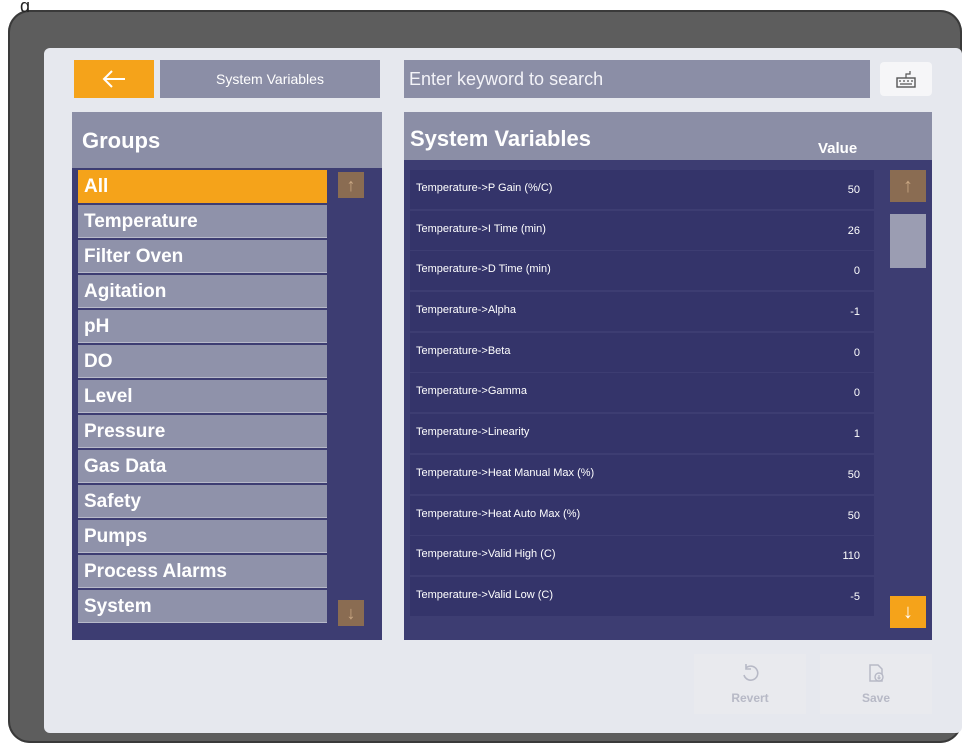 This screenshot has height=751, width=966. I want to click on scrollbar-thumb, so click(908, 241).